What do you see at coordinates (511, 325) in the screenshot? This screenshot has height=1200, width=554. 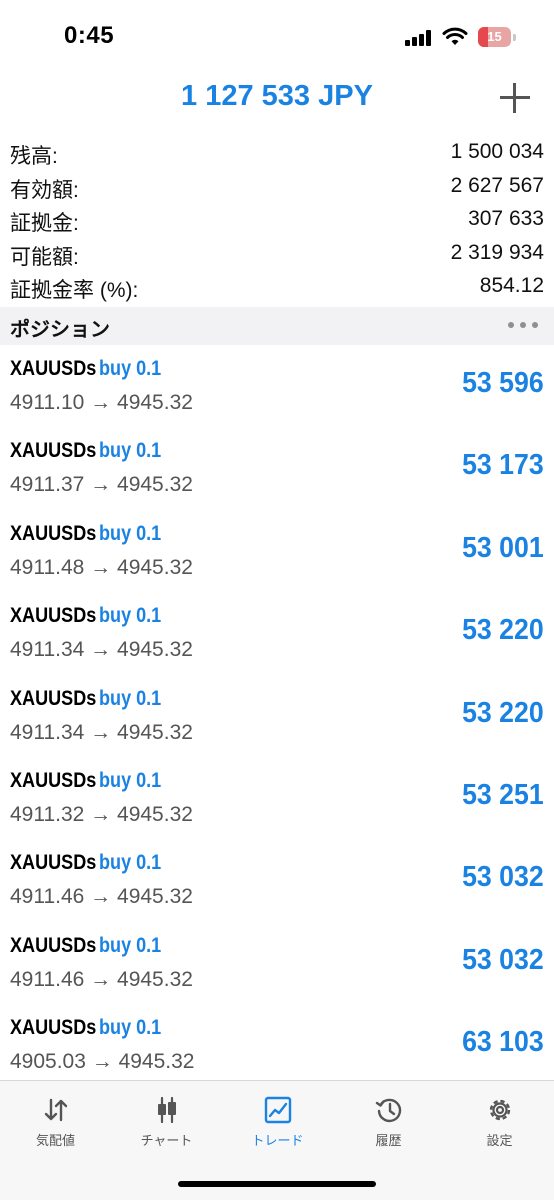 I see `ellipsis-icon` at bounding box center [511, 325].